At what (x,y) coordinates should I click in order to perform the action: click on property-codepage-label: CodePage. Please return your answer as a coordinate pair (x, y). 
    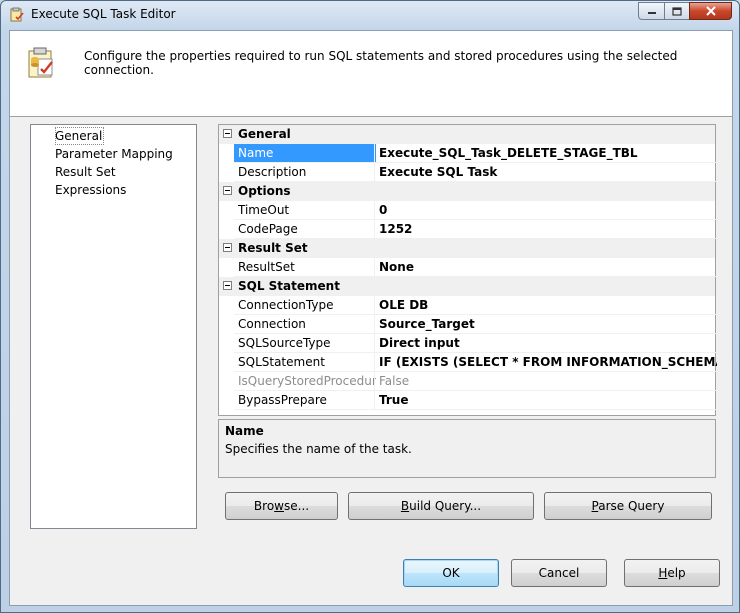
    Looking at the image, I should click on (305, 229).